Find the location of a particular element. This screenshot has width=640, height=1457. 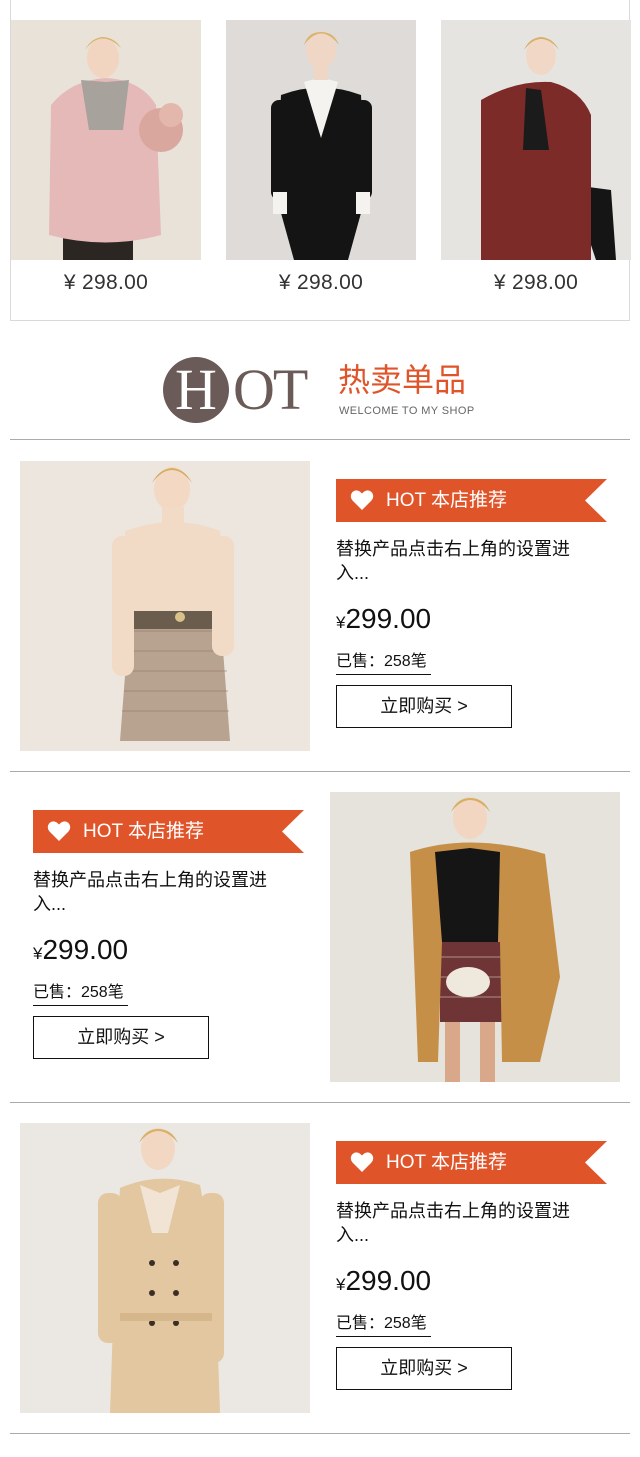

beige-trench-coat-photo is located at coordinates (165, 1268).